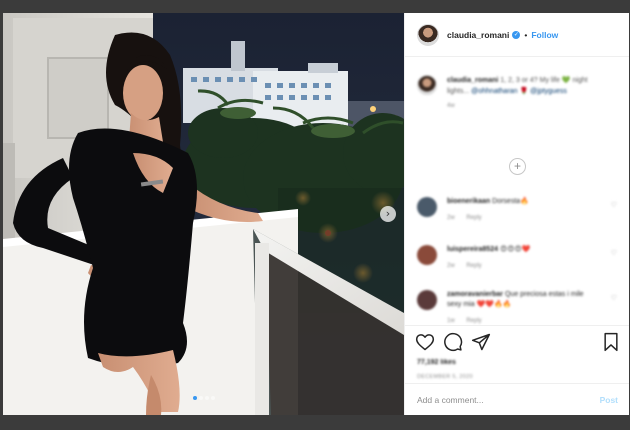 Image resolution: width=630 pixels, height=430 pixels. Describe the element at coordinates (517, 257) in the screenshot. I see `comment-item: luispereira8524 😍😍😍❤️ 2w Reply ♡` at that location.